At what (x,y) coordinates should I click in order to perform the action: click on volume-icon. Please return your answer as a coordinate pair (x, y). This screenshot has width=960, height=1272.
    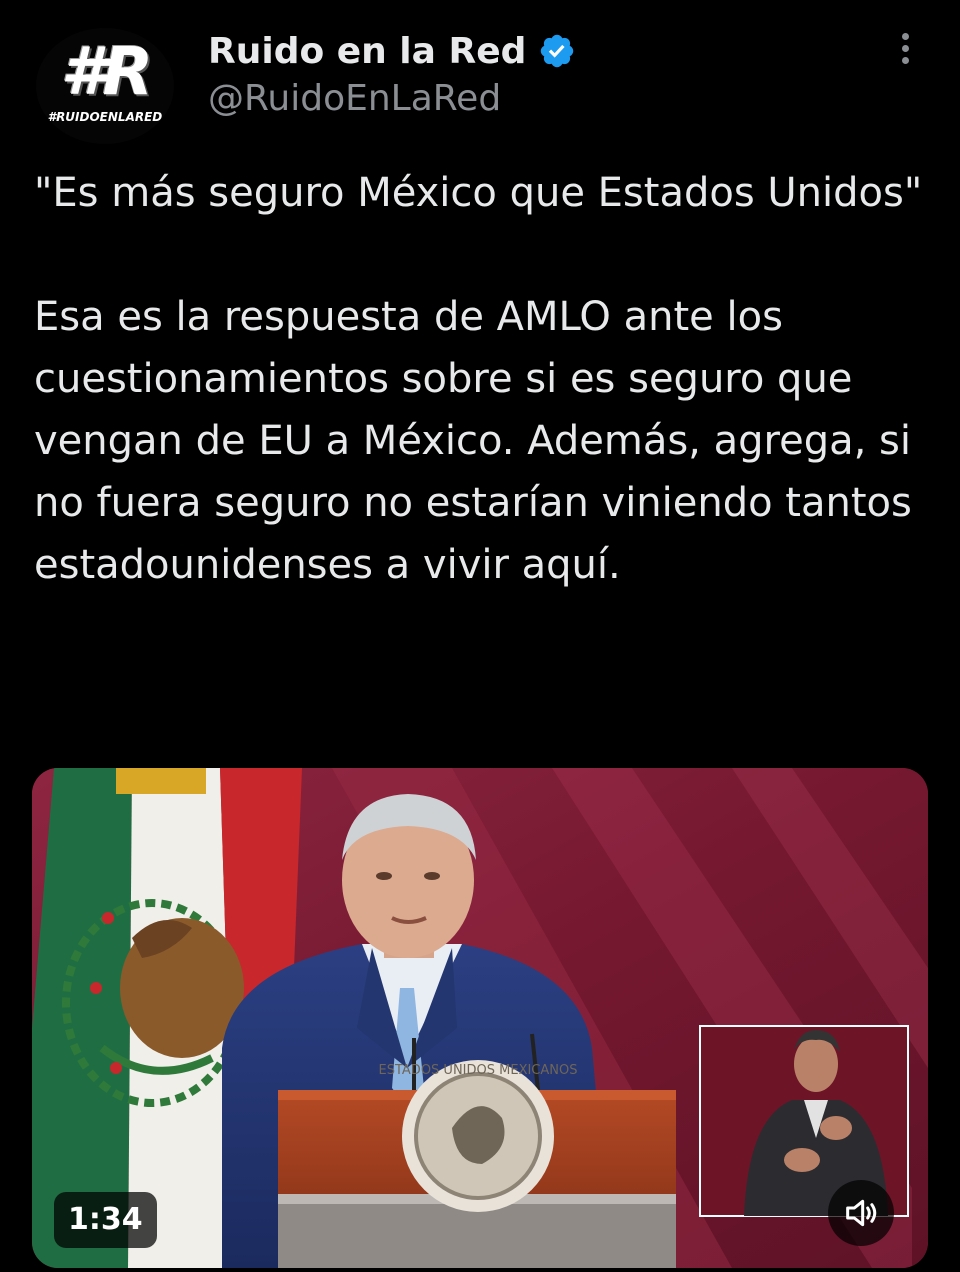
    Looking at the image, I should click on (861, 1213).